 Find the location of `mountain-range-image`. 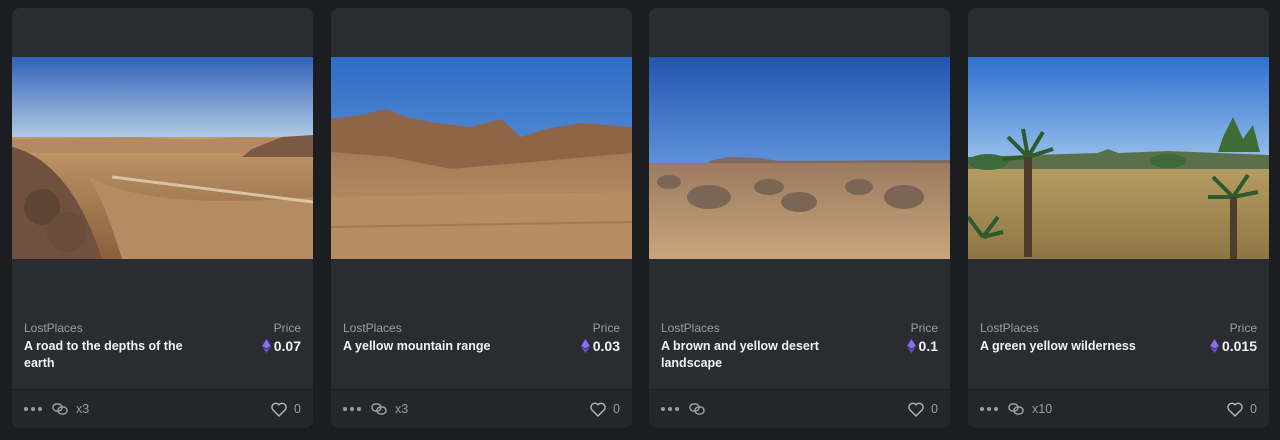

mountain-range-image is located at coordinates (481, 158).